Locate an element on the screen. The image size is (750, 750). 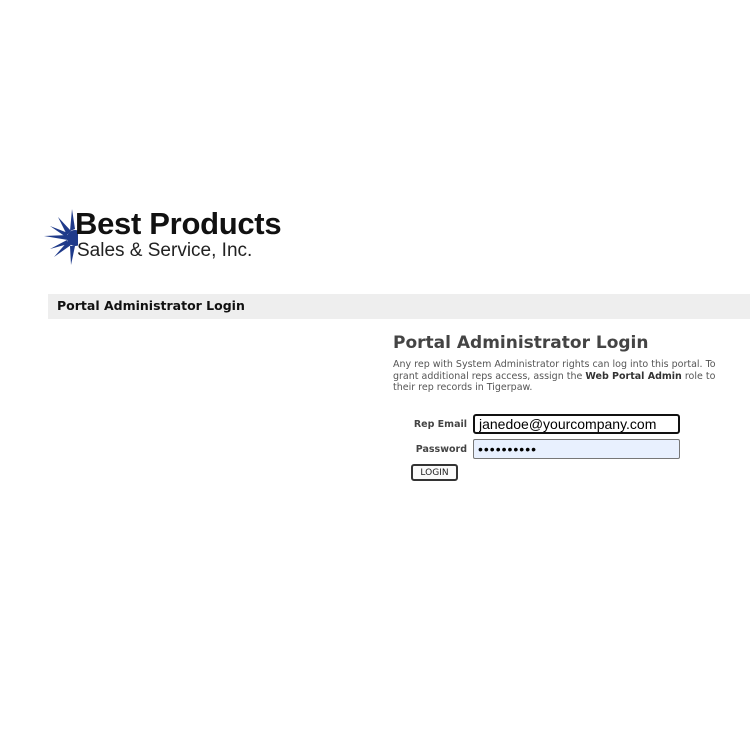
email-row: Rep Email is located at coordinates (538, 424).